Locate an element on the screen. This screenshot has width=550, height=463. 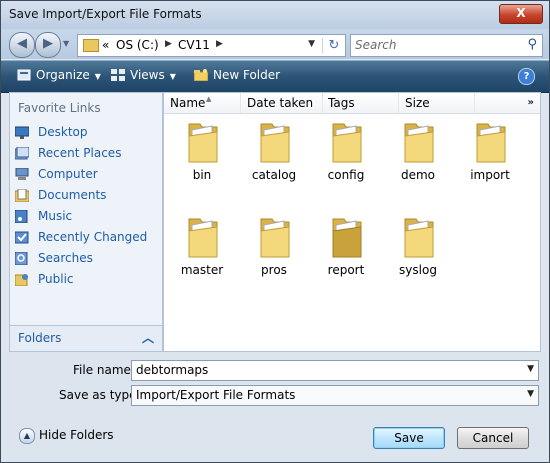
recent-pages-dropdown-icon: ▼ is located at coordinates (66, 43).